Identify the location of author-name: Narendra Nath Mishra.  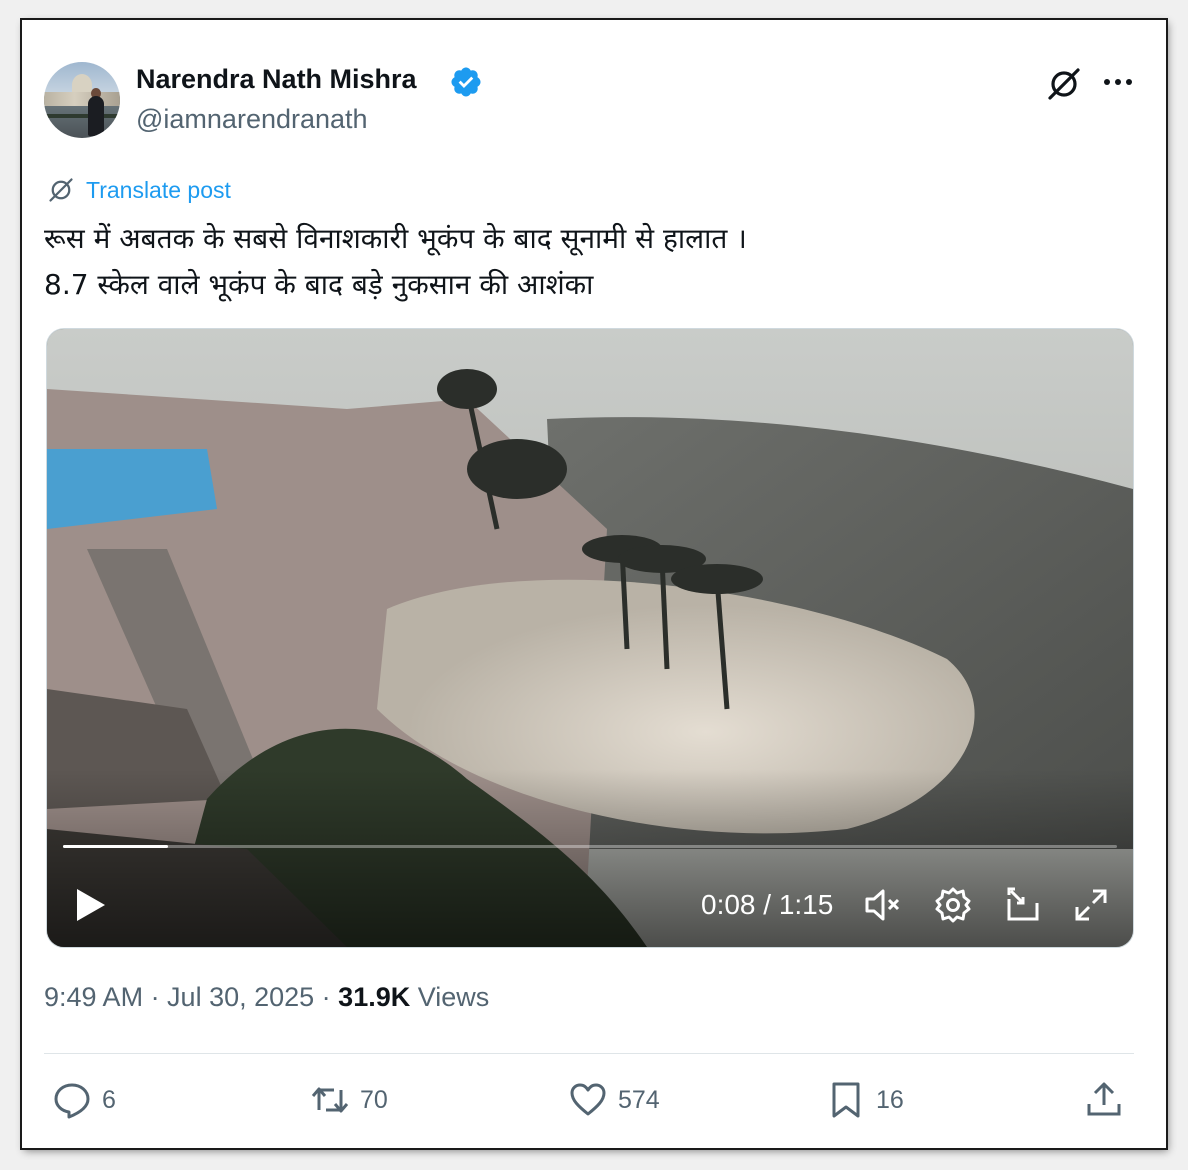
(276, 79).